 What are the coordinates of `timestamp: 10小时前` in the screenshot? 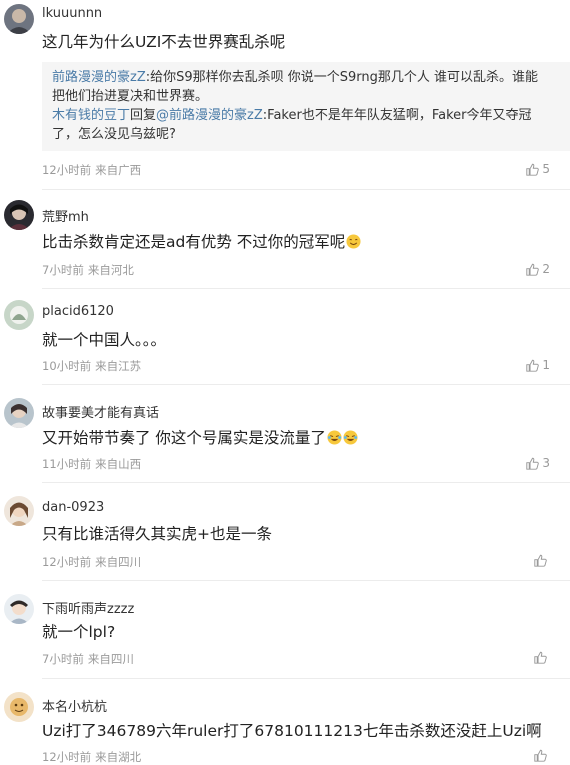 It's located at (67, 366).